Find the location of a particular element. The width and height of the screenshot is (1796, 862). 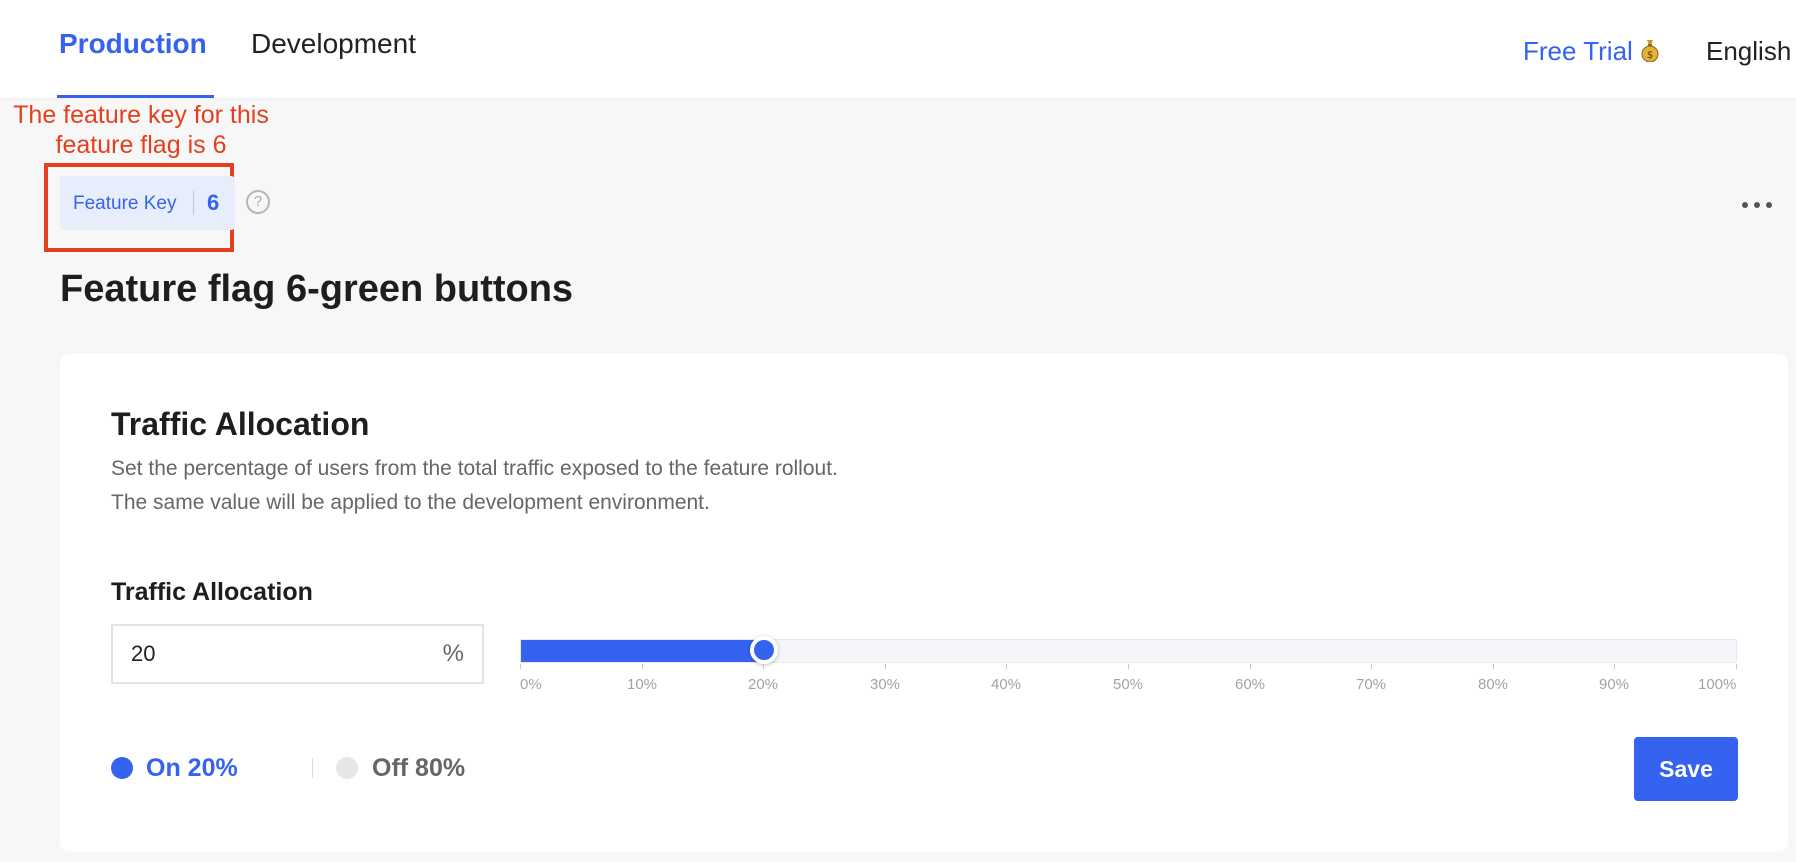

free-trial-label: Free Trial is located at coordinates (1578, 51).